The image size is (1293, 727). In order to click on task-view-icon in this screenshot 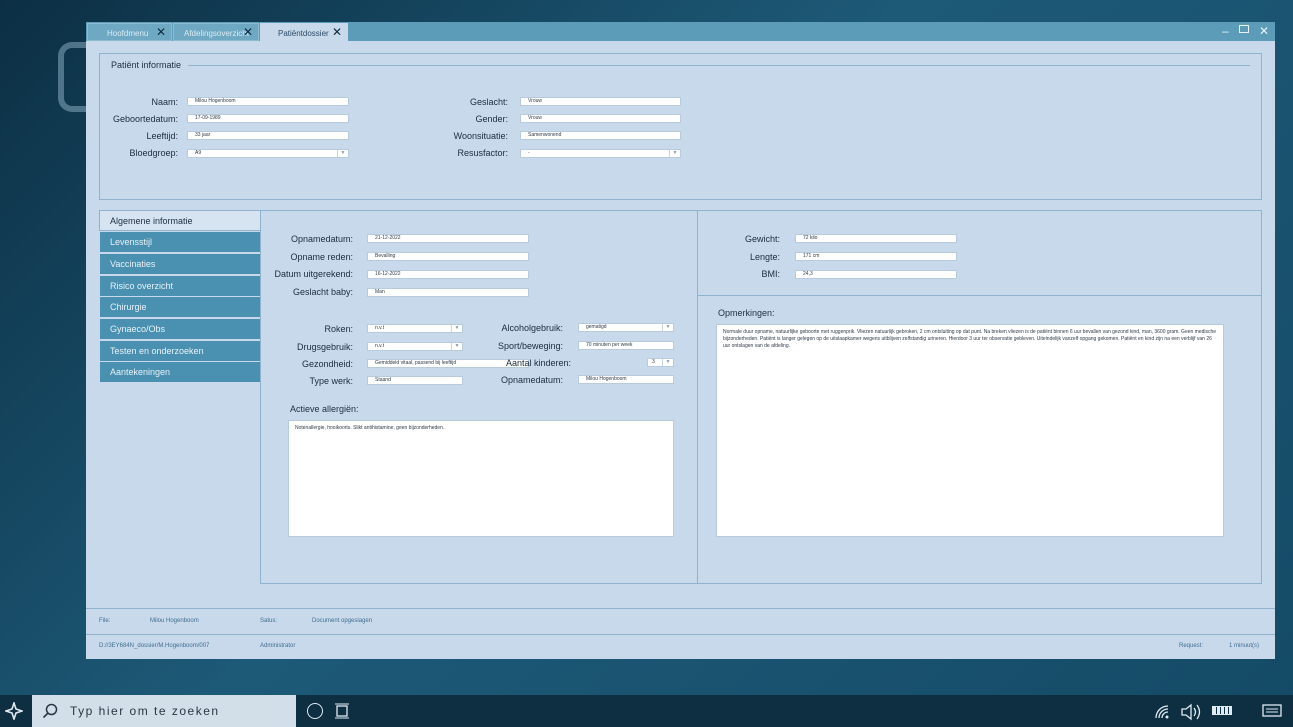, I will do `click(342, 713)`.